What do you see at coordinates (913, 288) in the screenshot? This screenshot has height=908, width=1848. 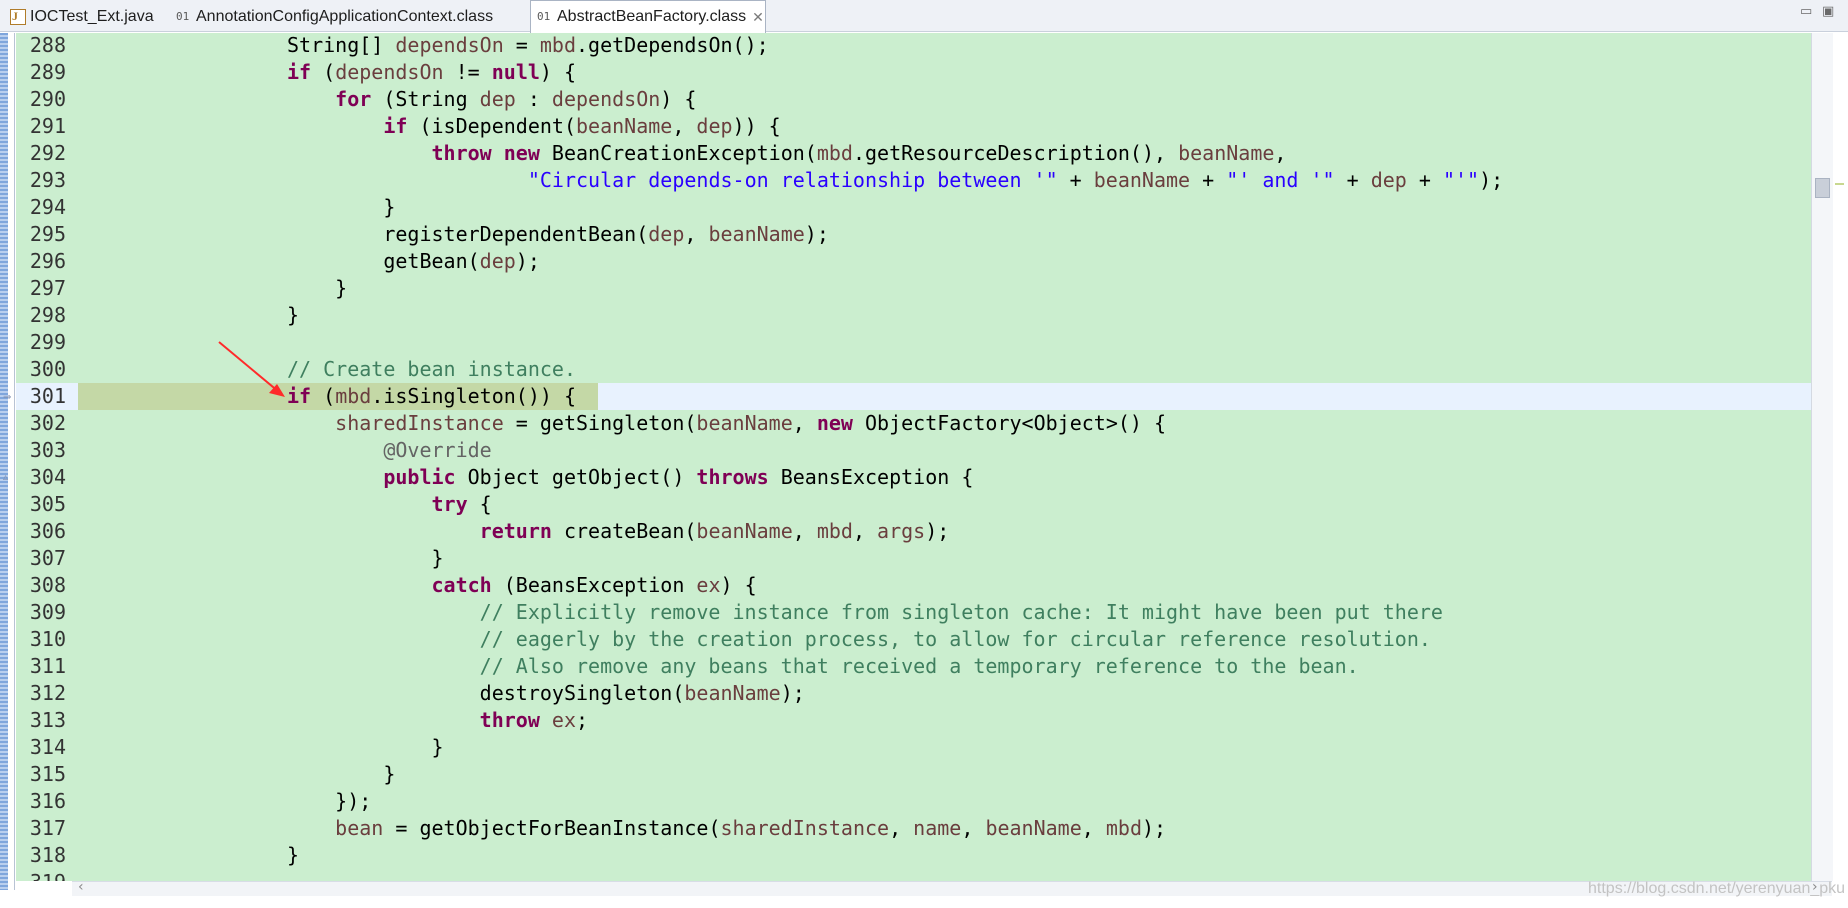 I see `code-line: 297 }` at bounding box center [913, 288].